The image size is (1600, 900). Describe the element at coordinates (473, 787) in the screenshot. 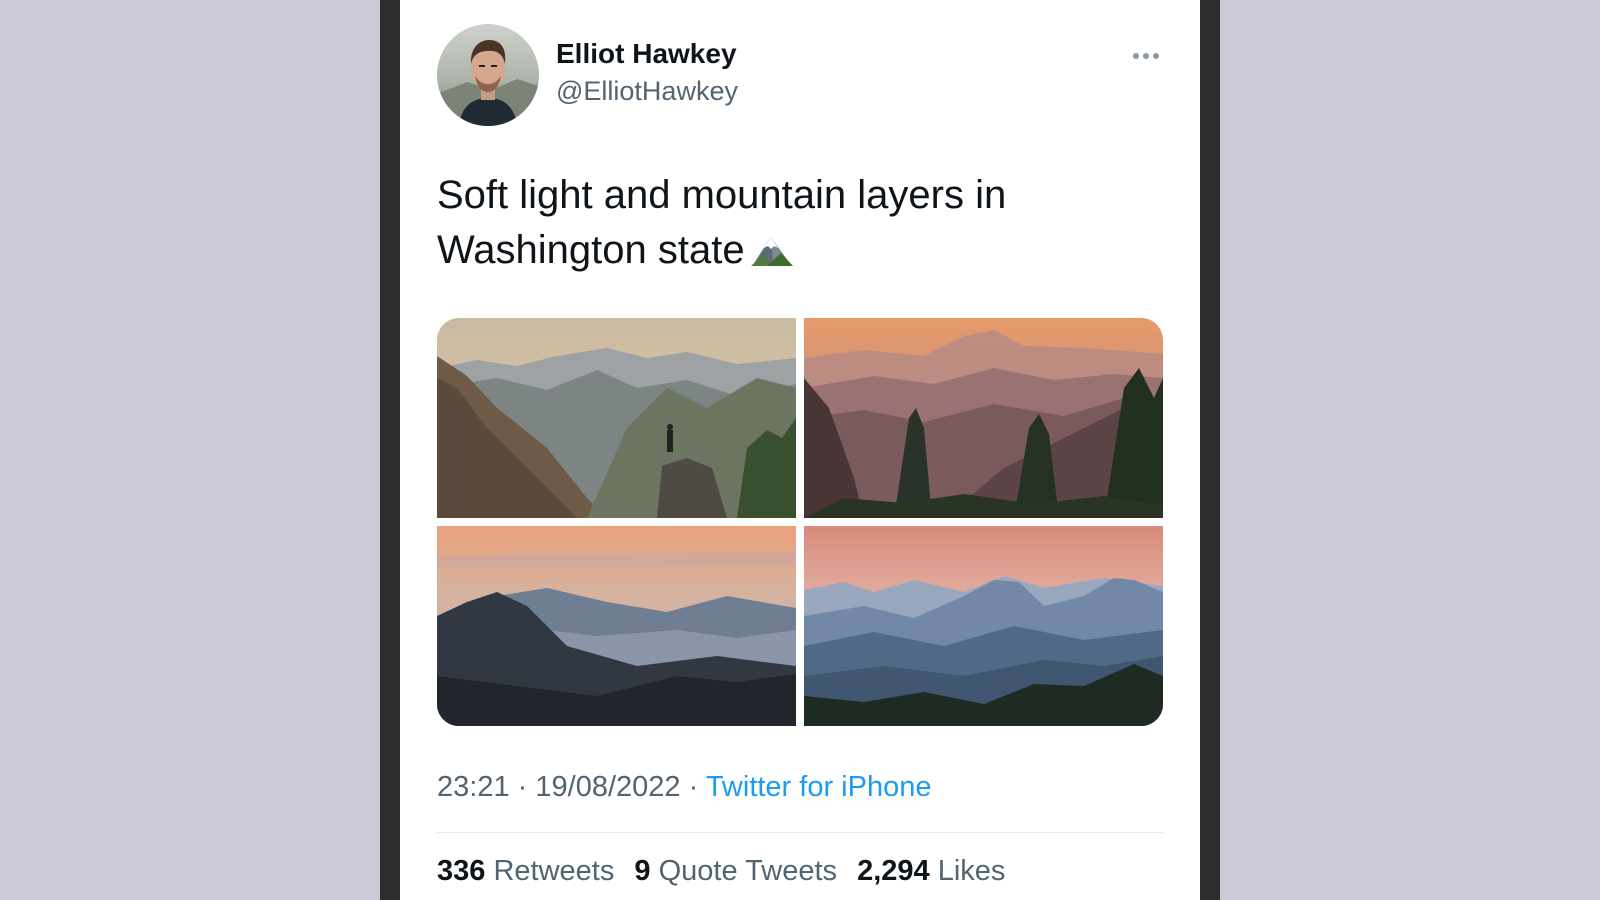

I see `tweet-time: 23:21` at that location.